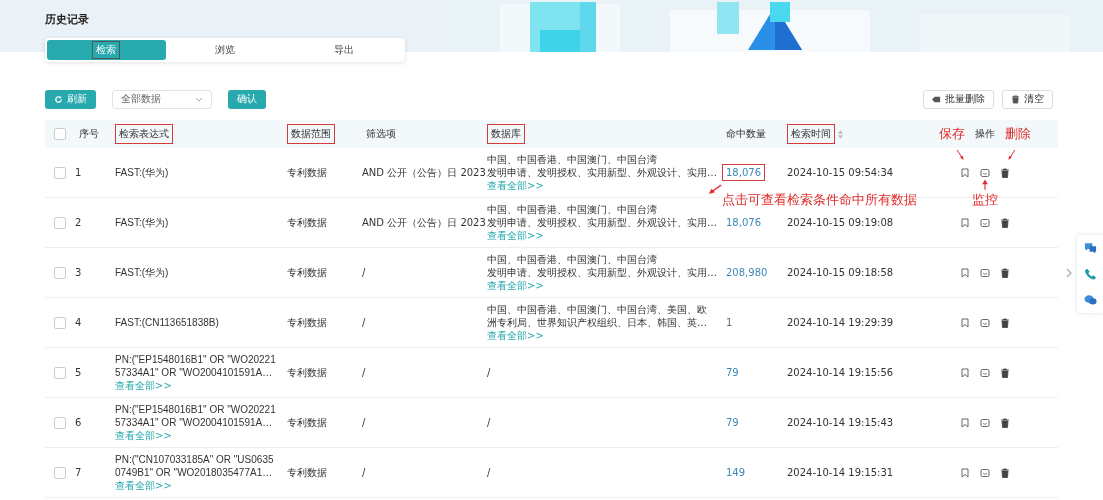 This screenshot has width=1103, height=500. What do you see at coordinates (506, 134) in the screenshot?
I see `column-header: 数据库` at bounding box center [506, 134].